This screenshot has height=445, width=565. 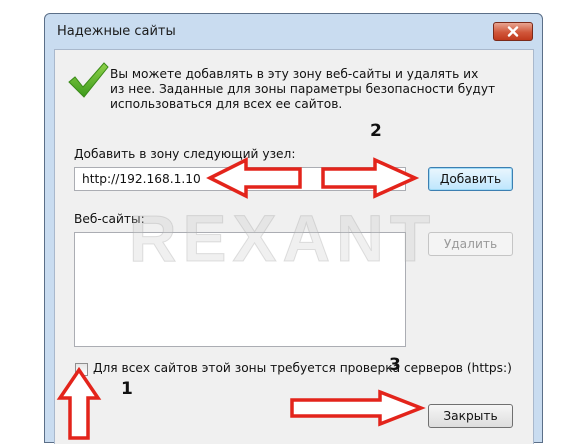 I want to click on step-1-label: 1, so click(x=127, y=389).